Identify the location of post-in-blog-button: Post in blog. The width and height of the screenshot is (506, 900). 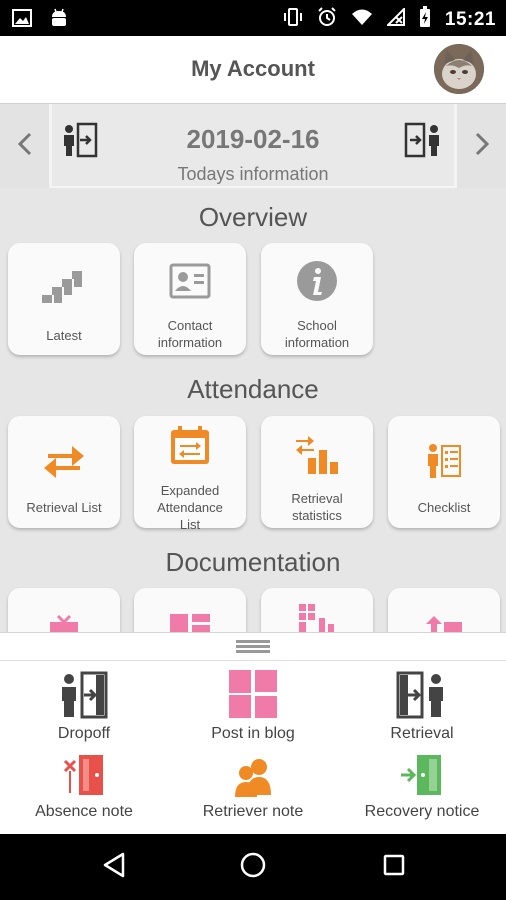
(253, 706).